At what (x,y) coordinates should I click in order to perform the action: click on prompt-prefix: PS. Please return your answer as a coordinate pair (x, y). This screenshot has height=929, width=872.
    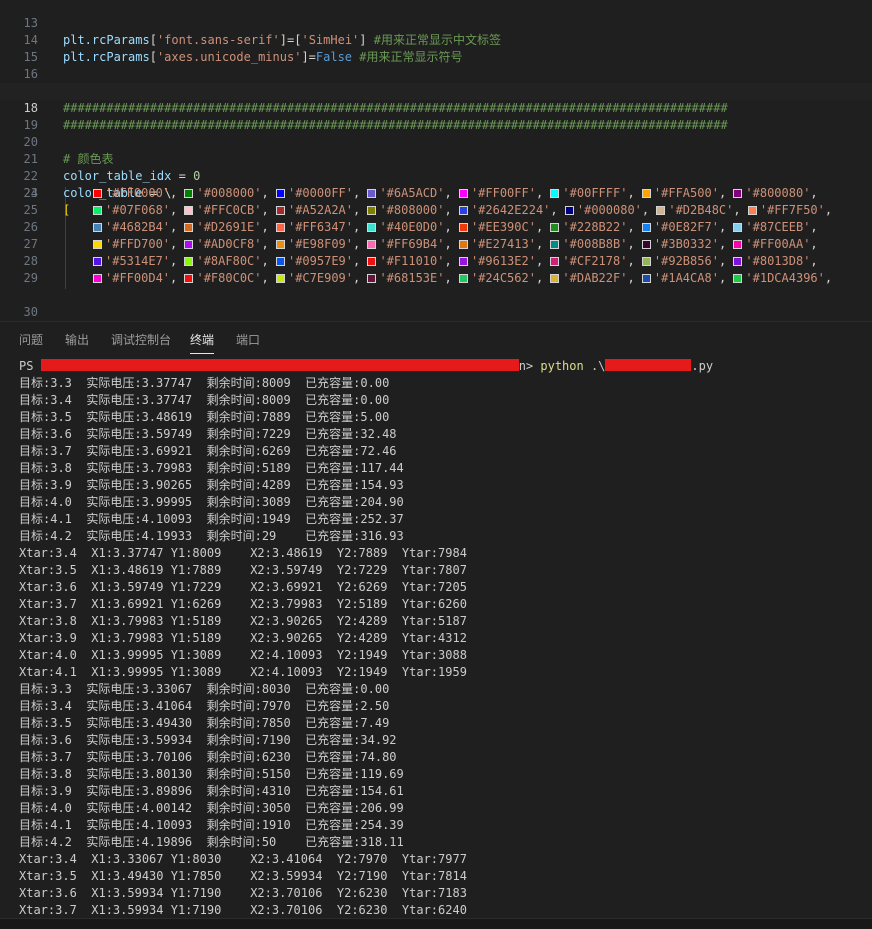
    Looking at the image, I should click on (26, 366).